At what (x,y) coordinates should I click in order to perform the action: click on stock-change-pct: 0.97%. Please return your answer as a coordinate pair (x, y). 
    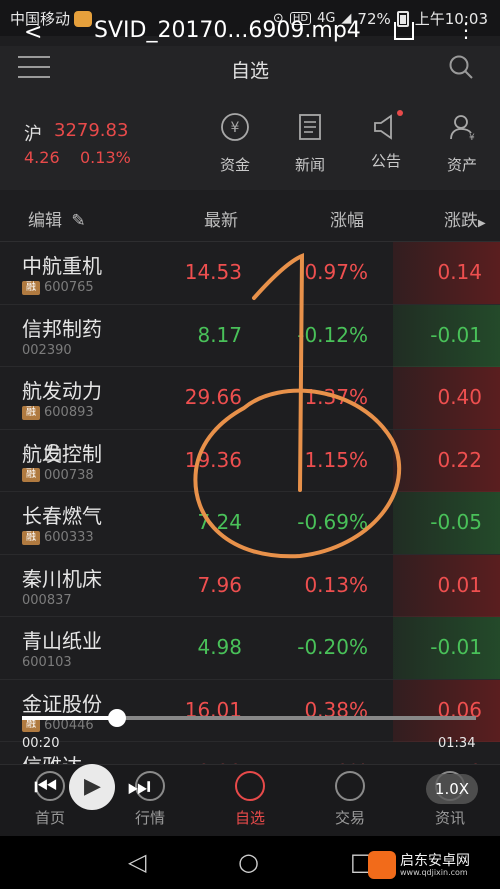
    Looking at the image, I should click on (336, 272).